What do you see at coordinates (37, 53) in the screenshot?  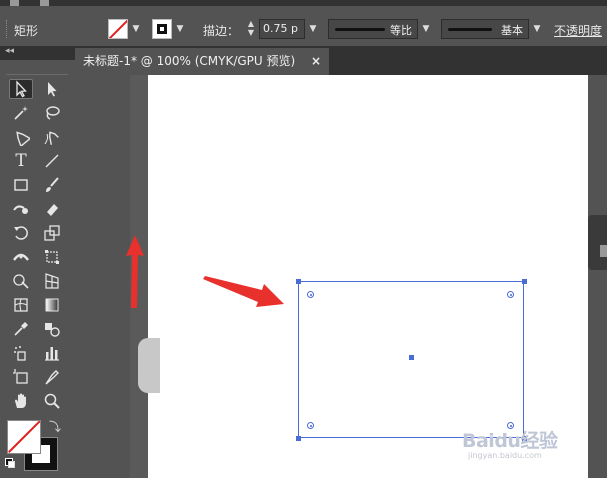 I see `tools-panel-header: ◂◂` at bounding box center [37, 53].